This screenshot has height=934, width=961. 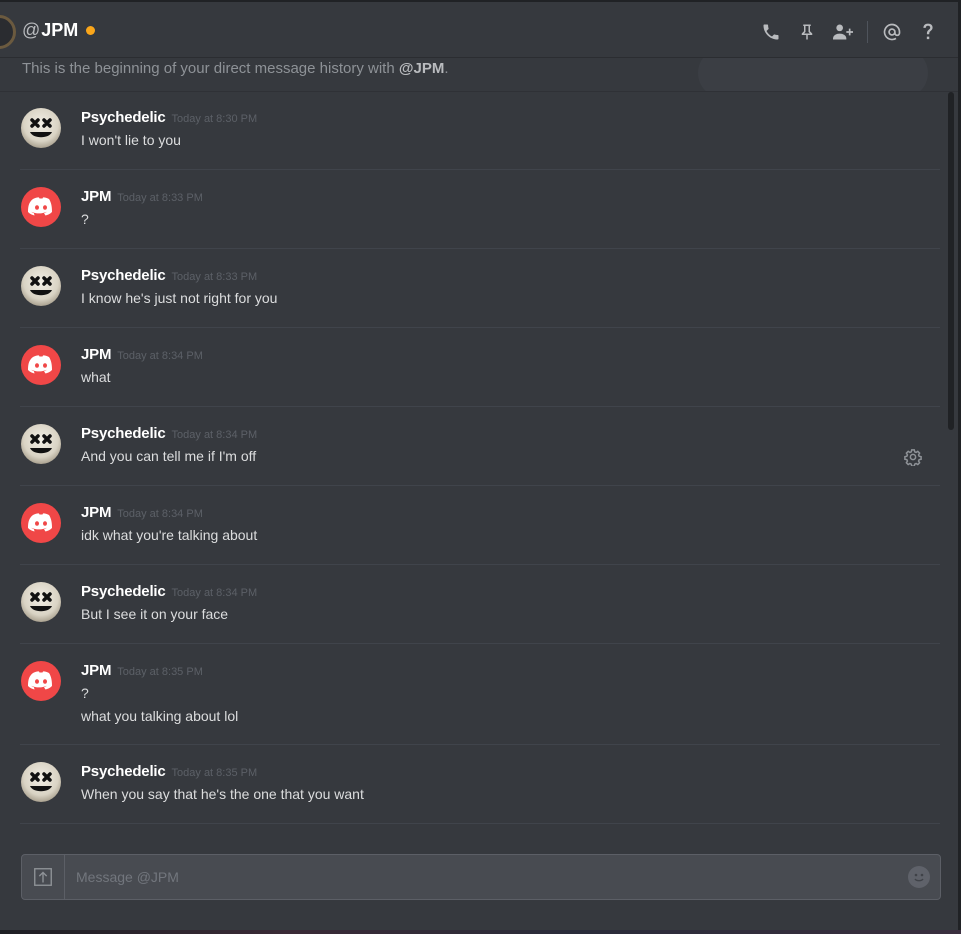 I want to click on header-divider, so click(x=867, y=32).